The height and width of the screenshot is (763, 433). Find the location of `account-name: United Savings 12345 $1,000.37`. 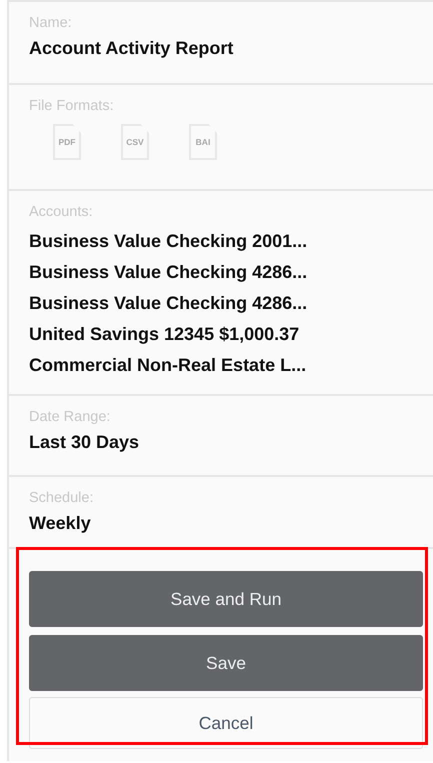

account-name: United Savings 12345 $1,000.37 is located at coordinates (164, 334).